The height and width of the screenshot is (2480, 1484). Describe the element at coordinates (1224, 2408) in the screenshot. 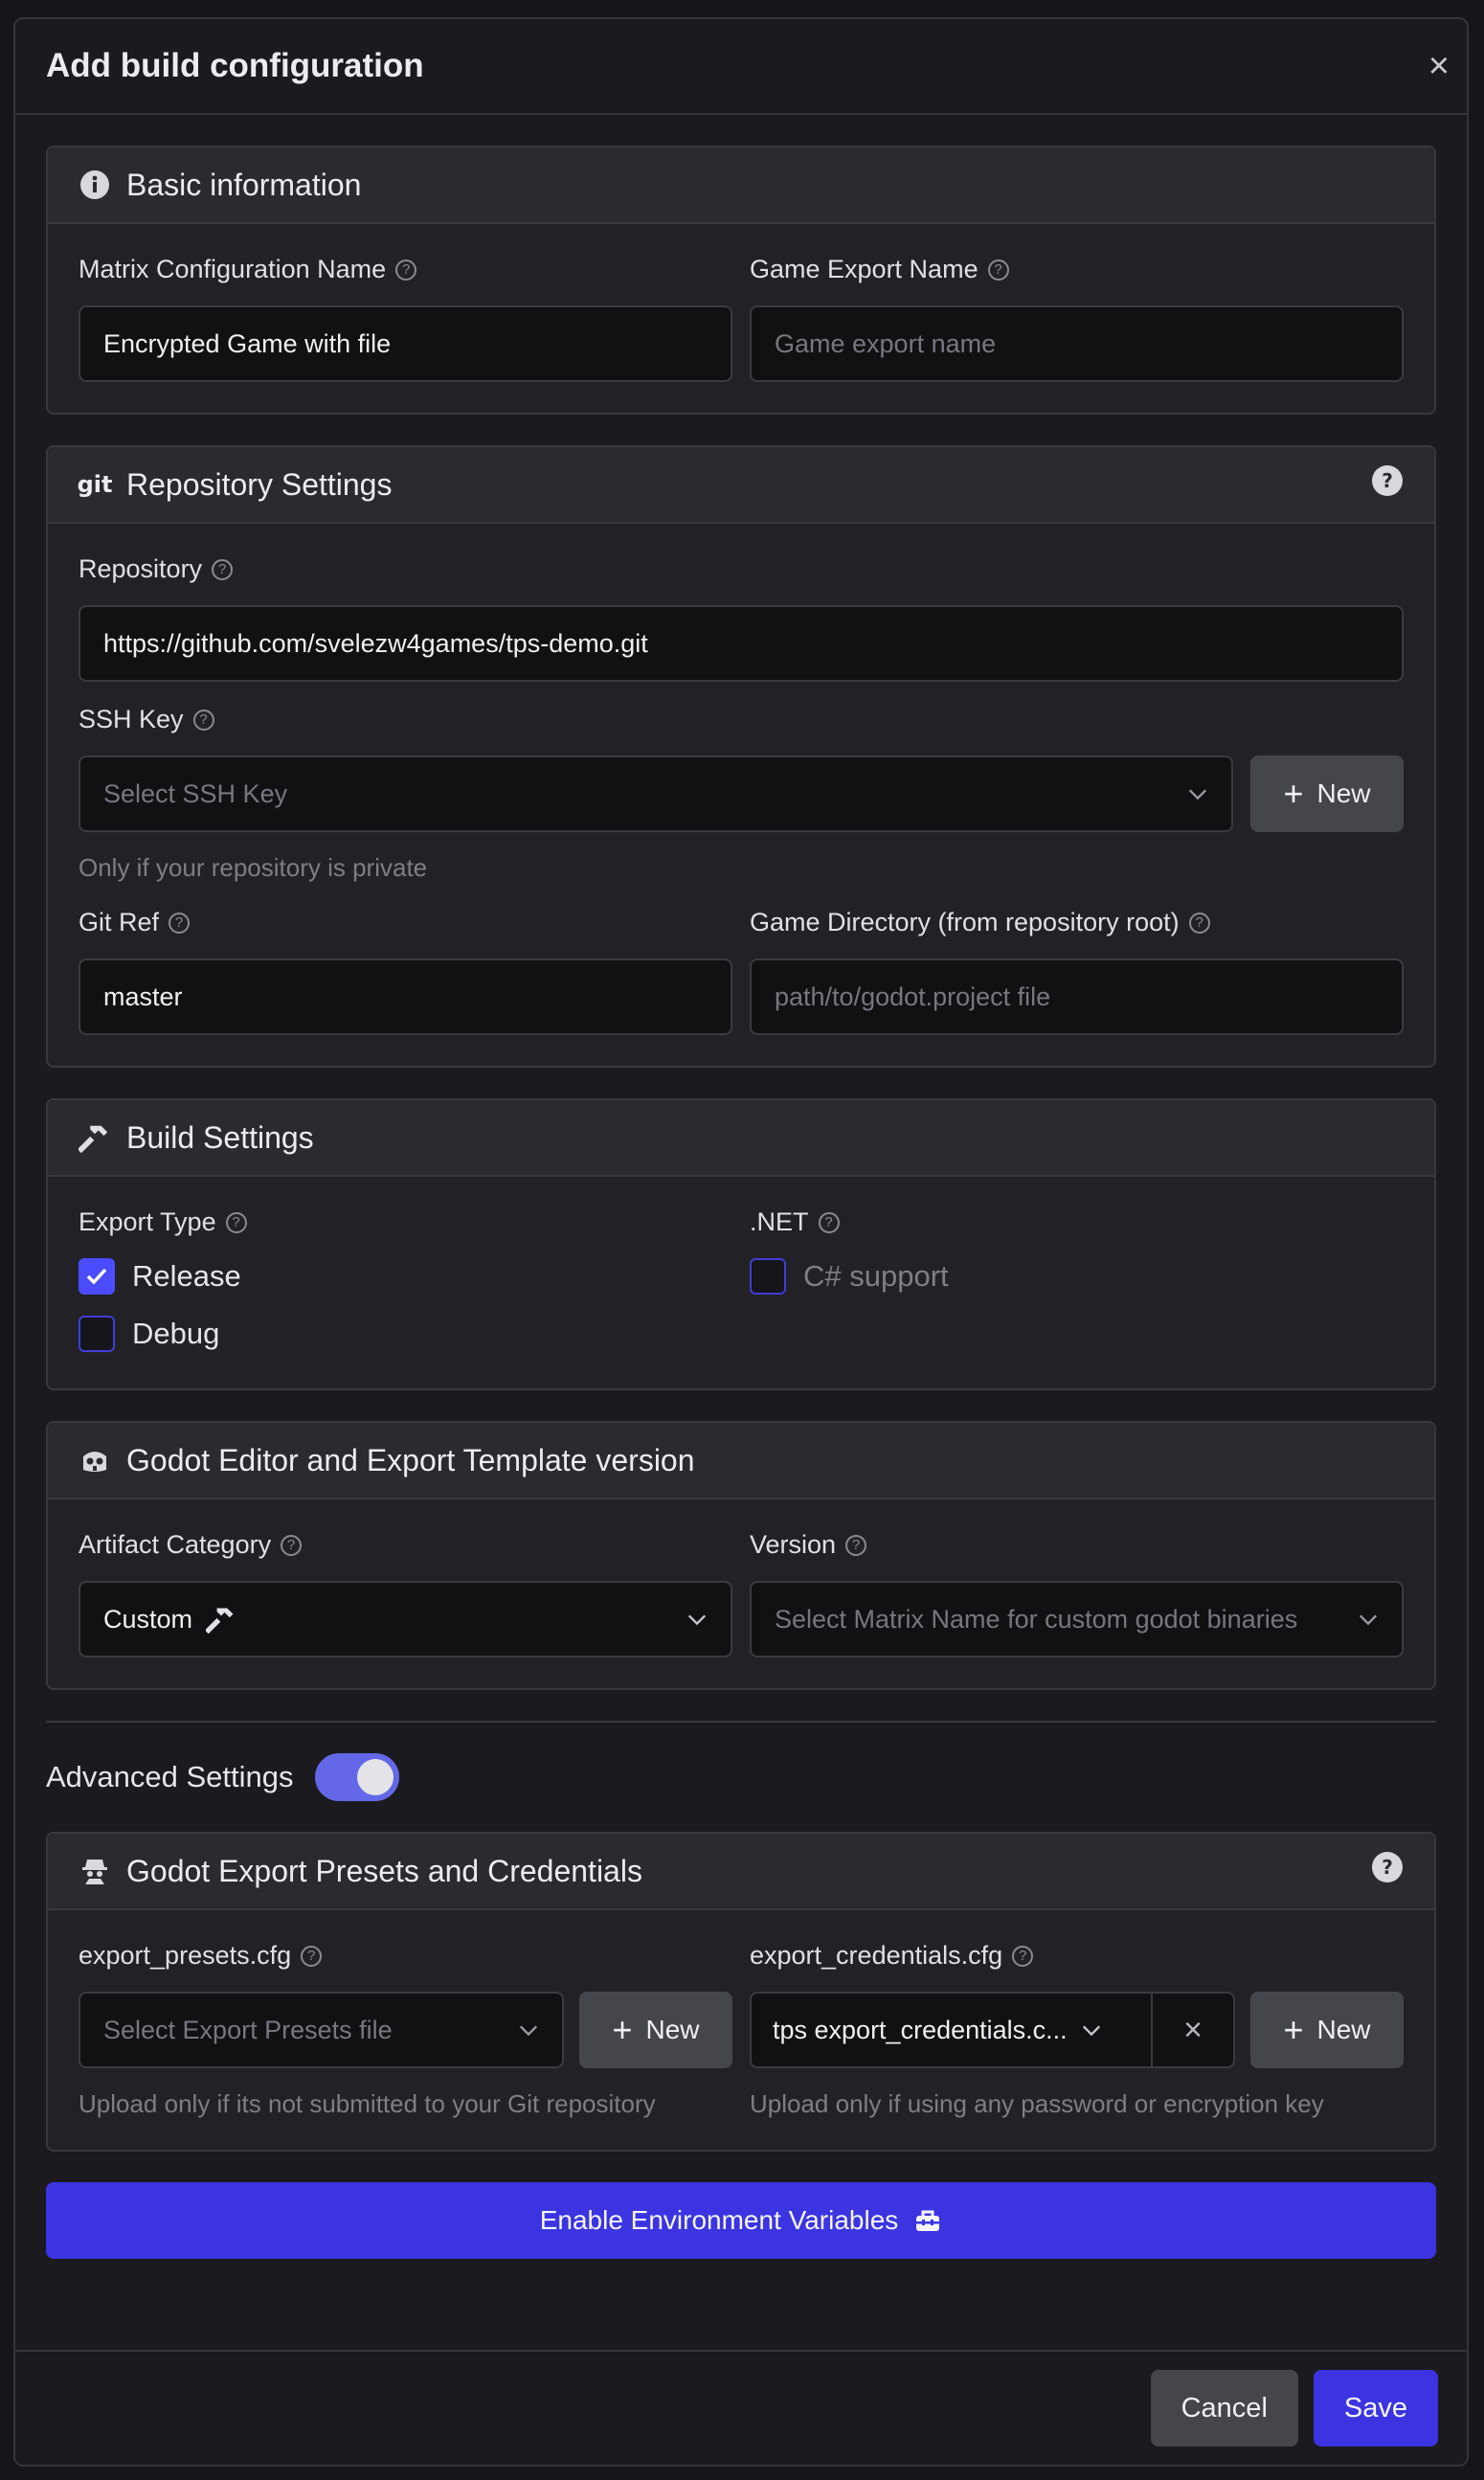

I see `cancel-button: Cancel` at that location.